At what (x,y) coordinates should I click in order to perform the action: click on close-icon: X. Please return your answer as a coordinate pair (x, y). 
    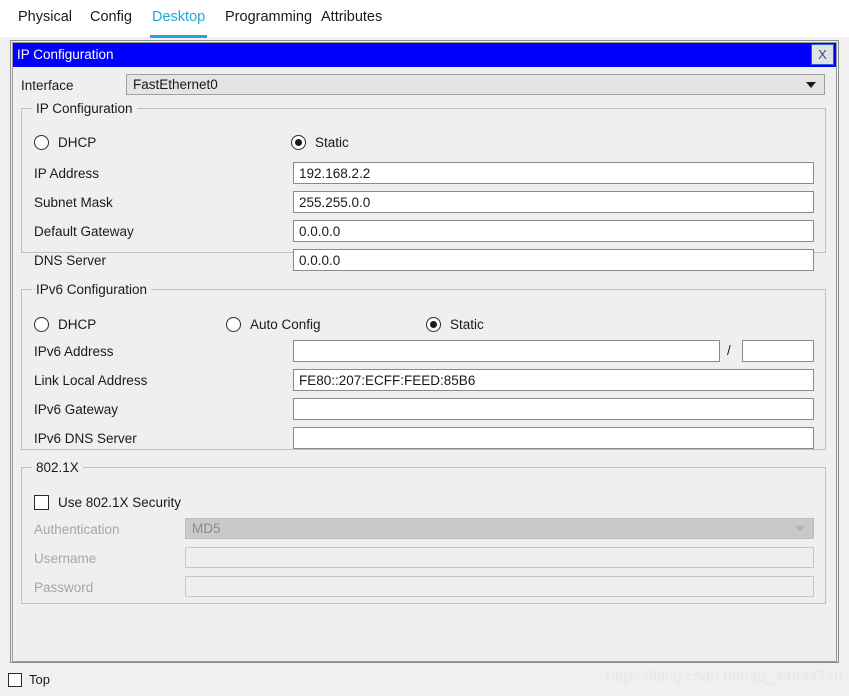
    Looking at the image, I should click on (822, 54).